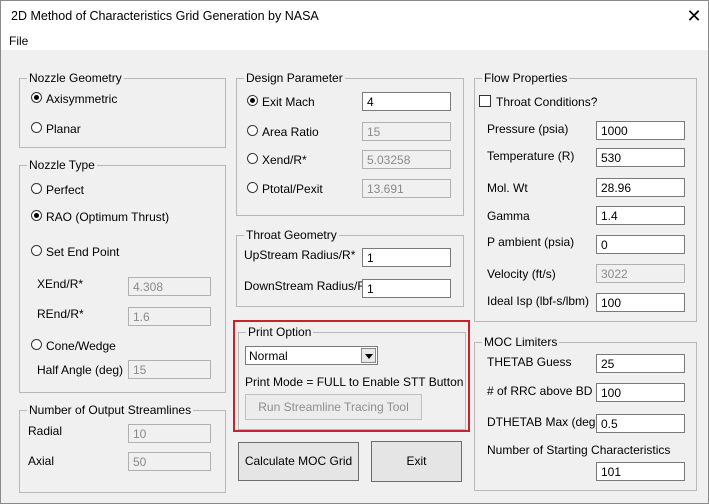  Describe the element at coordinates (36, 127) in the screenshot. I see `planar-radio` at that location.